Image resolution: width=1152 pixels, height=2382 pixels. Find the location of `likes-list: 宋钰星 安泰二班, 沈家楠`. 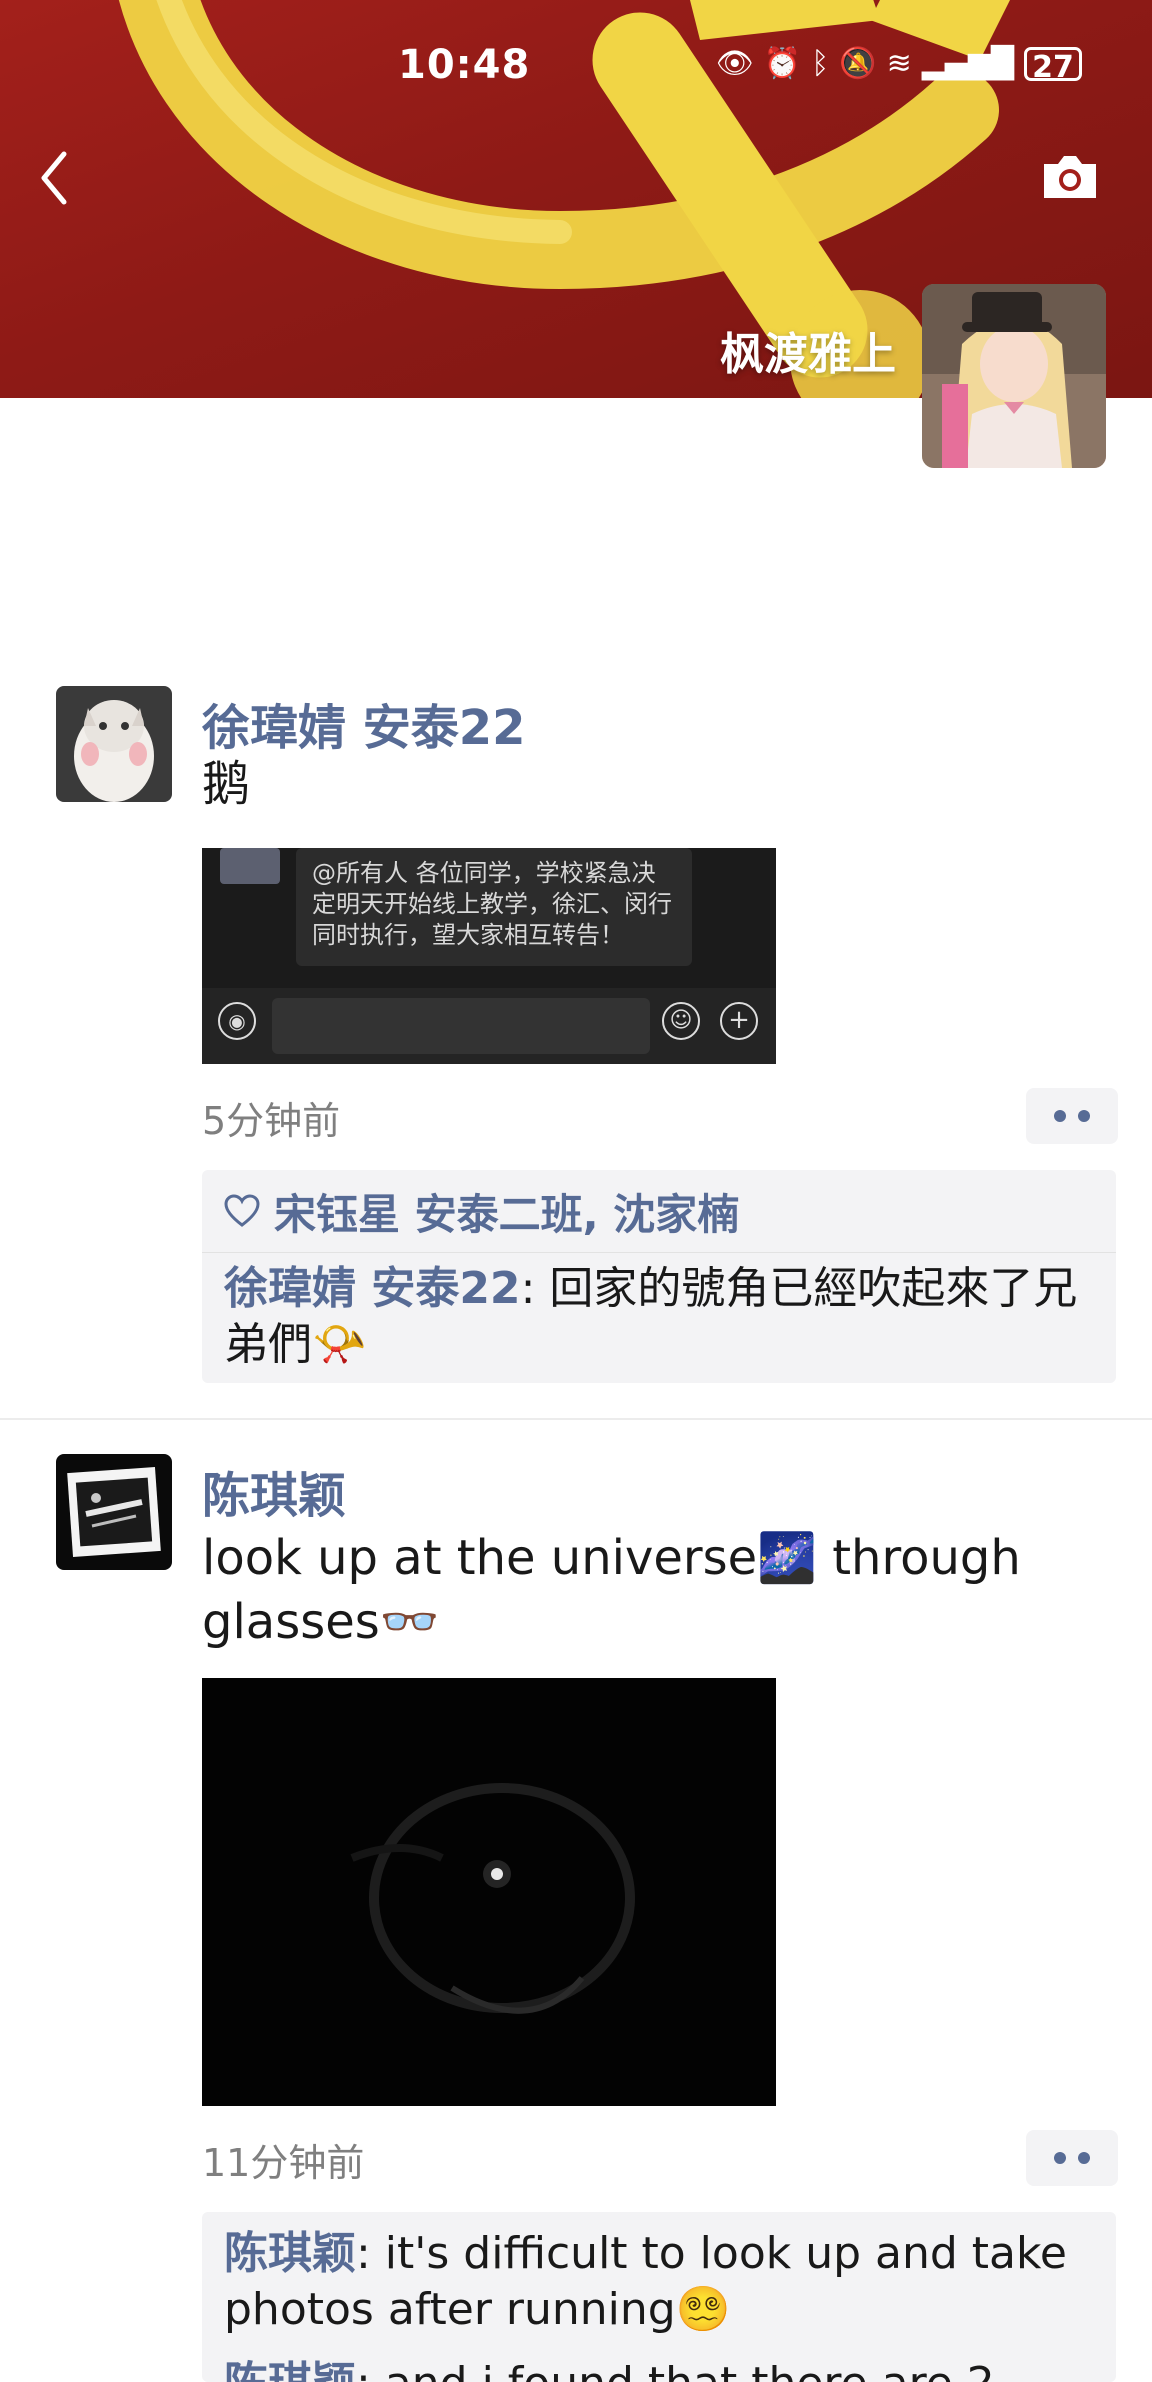

likes-list: 宋钰星 安泰二班, 沈家楠 is located at coordinates (506, 1211).